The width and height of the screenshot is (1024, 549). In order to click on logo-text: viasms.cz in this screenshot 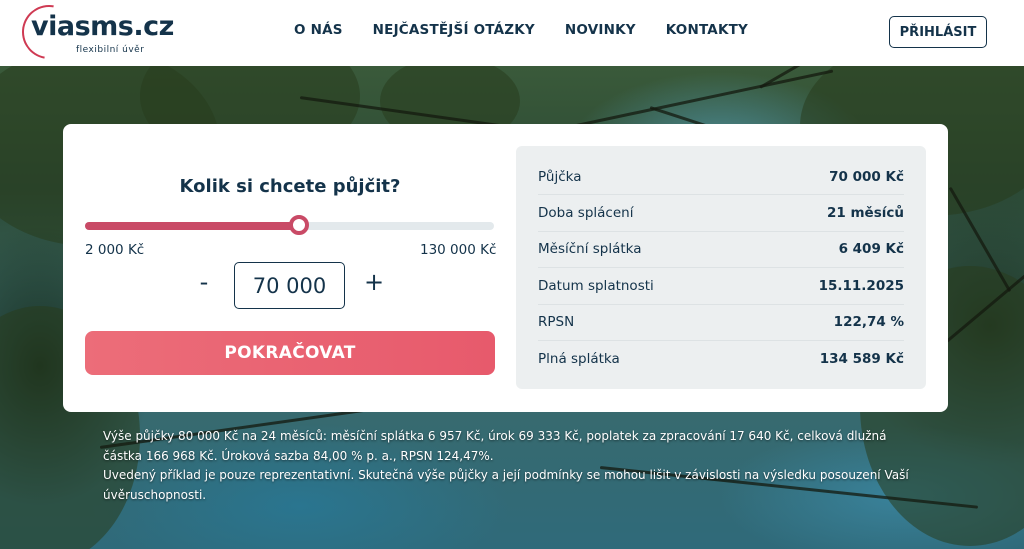, I will do `click(102, 26)`.